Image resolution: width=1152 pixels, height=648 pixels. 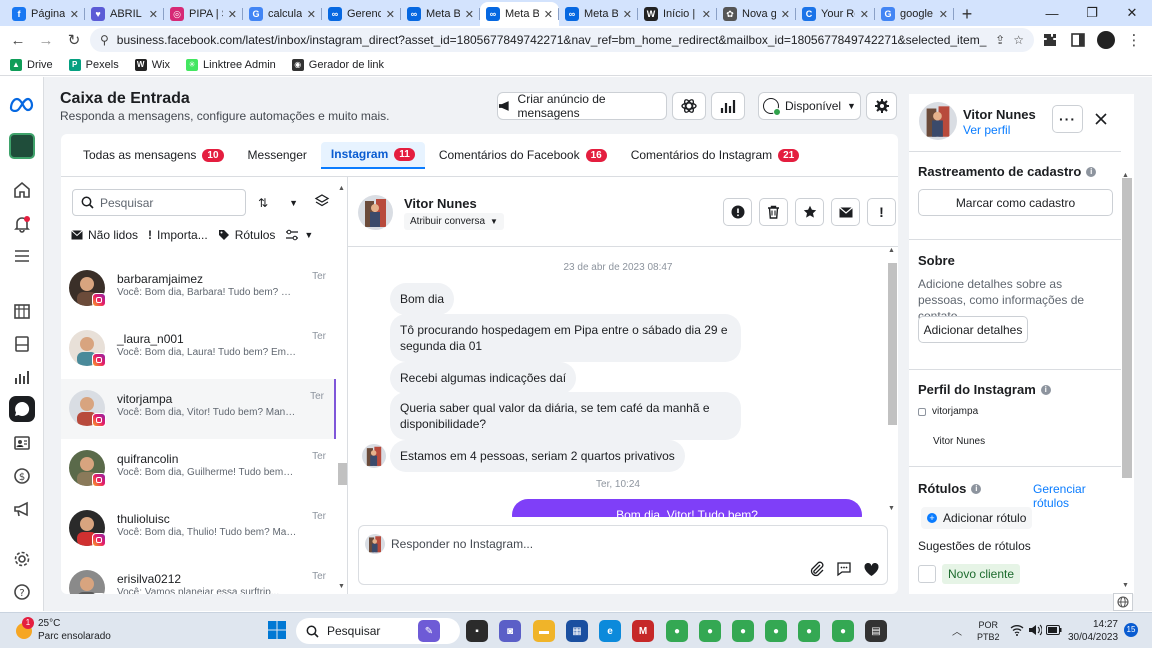 I want to click on tab-inbox: Instagram 11, so click(x=372, y=155).